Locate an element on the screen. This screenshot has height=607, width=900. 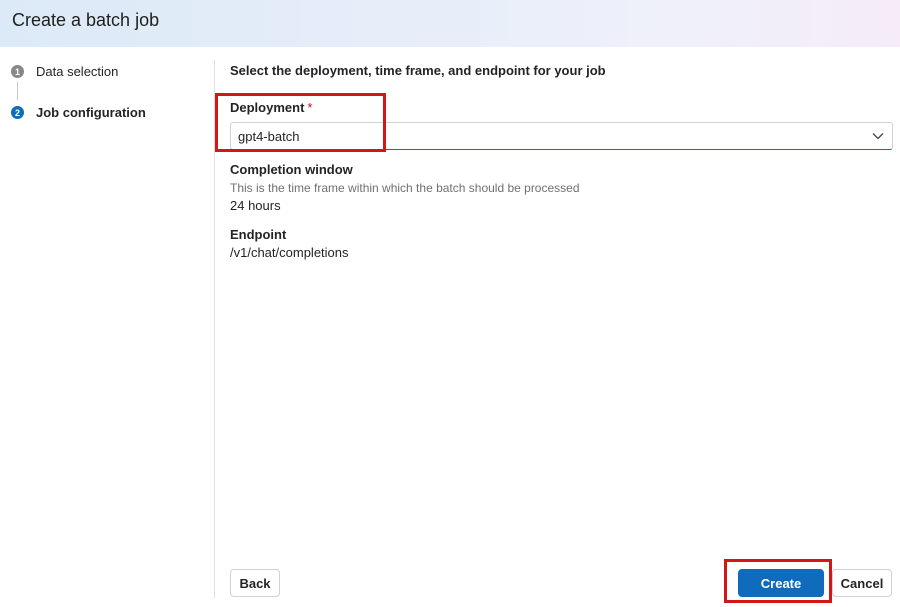
step-connector is located at coordinates (17, 91).